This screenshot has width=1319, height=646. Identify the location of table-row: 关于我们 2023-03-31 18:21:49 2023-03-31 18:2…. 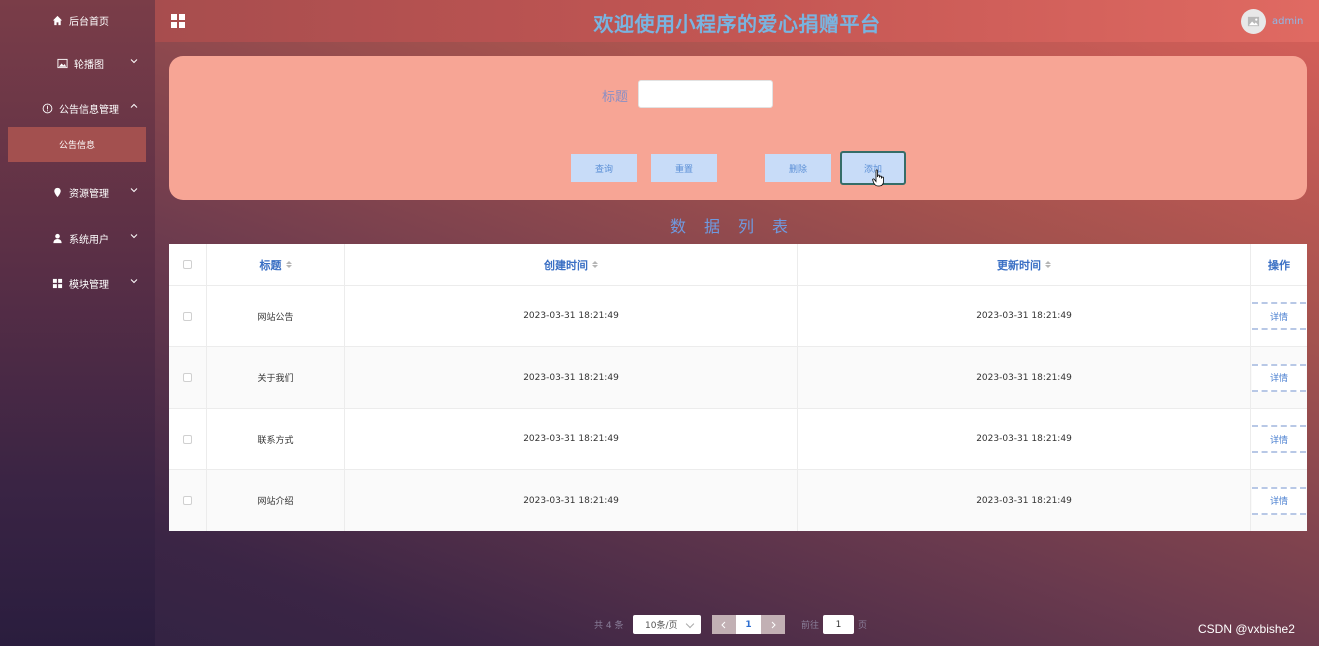
(738, 378).